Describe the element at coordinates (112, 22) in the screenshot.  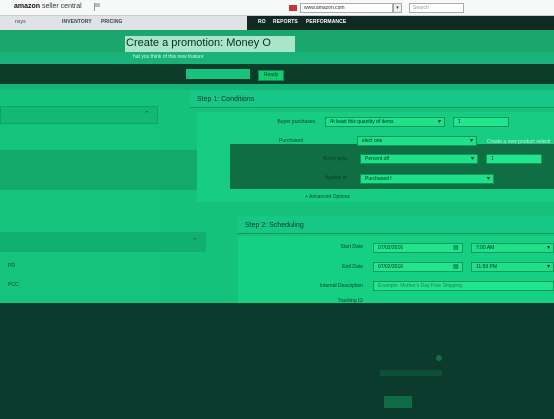
I see `nav-item-pricing: PRICING` at that location.